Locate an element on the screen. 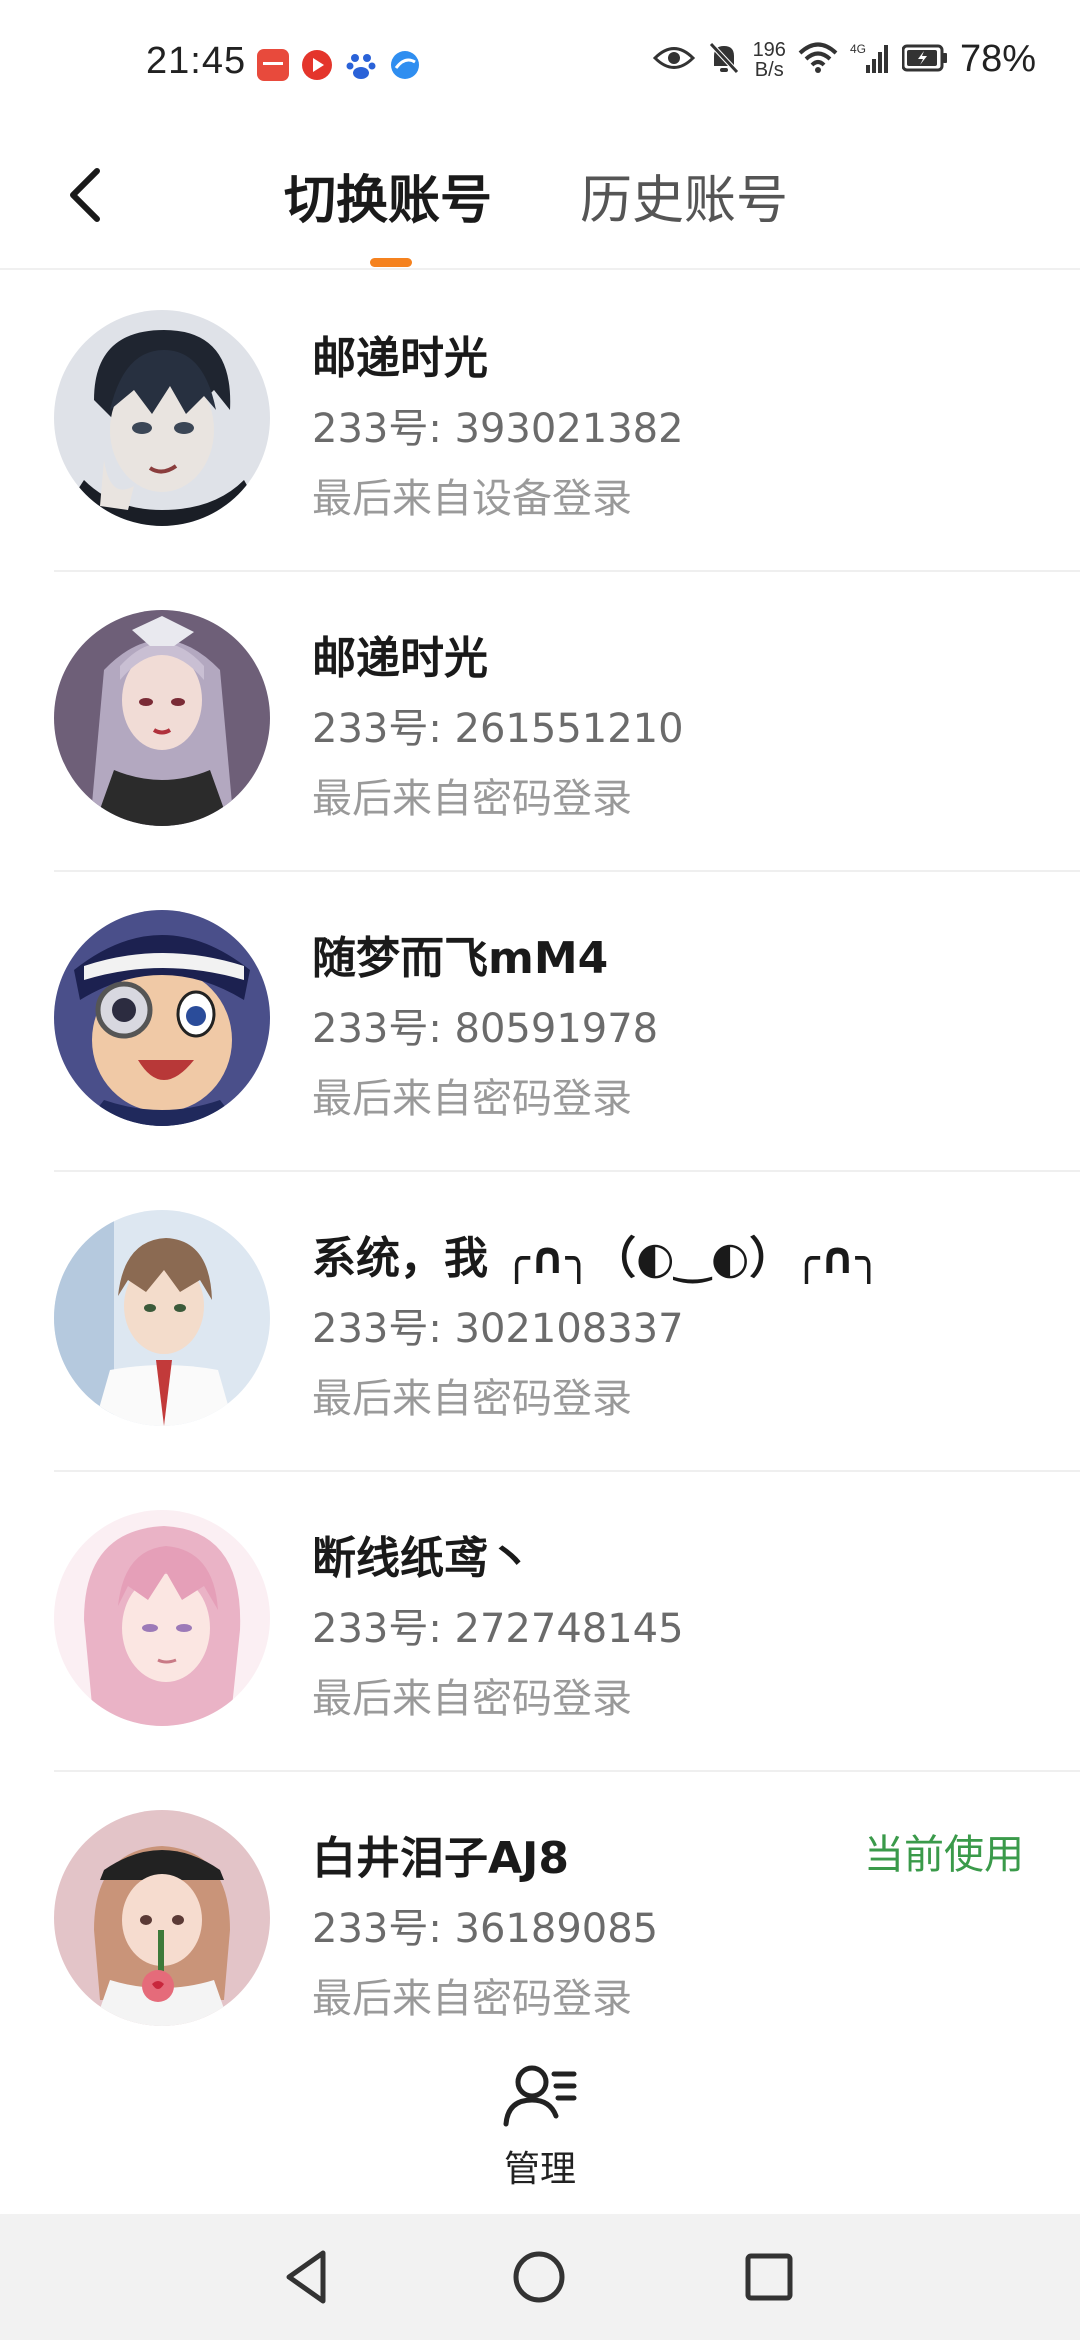 This screenshot has height=2340, width=1080. account-name: 随梦而飞mM4 is located at coordinates (460, 958).